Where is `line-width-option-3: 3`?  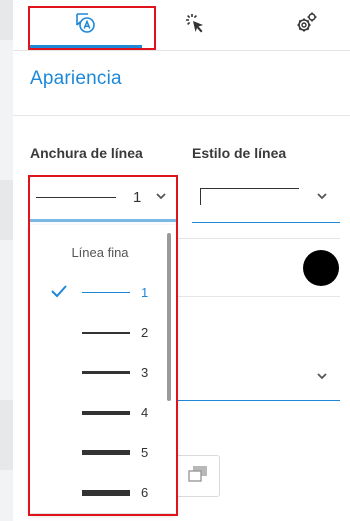
line-width-option-3: 3 is located at coordinates (100, 373).